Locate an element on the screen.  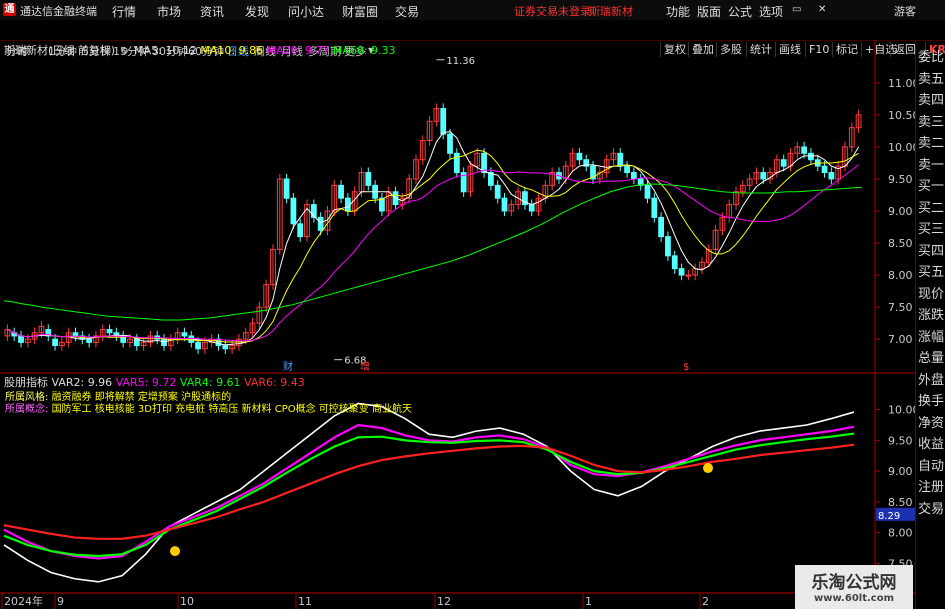
event-marker: $ is located at coordinates (686, 367).